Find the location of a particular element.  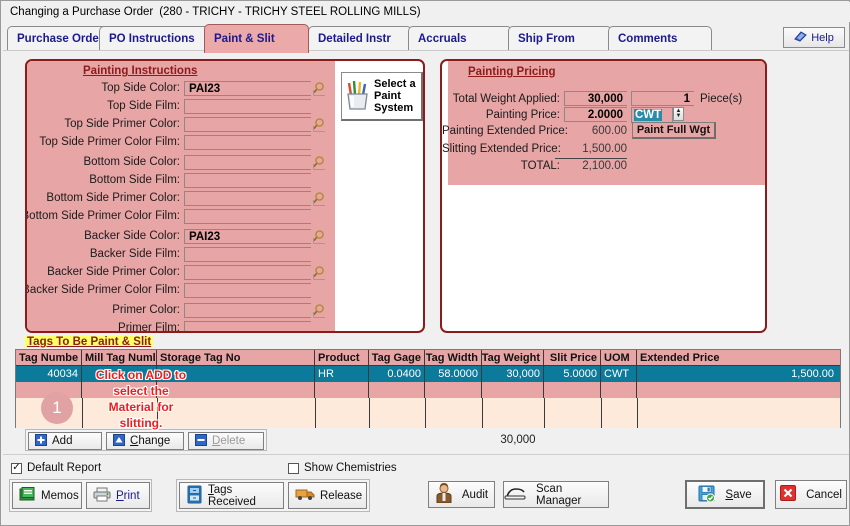

change-button: Change is located at coordinates (145, 441).